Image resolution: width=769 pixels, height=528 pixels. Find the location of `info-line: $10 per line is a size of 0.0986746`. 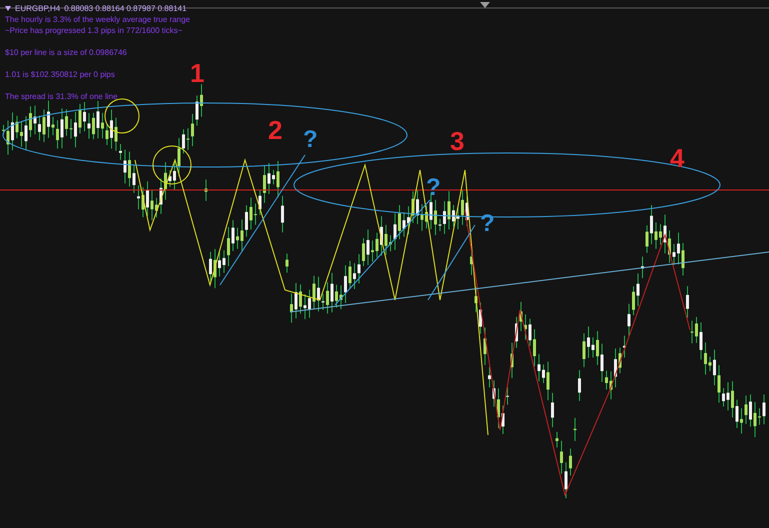

info-line: $10 per line is a size of 0.0986746 is located at coordinates (66, 52).